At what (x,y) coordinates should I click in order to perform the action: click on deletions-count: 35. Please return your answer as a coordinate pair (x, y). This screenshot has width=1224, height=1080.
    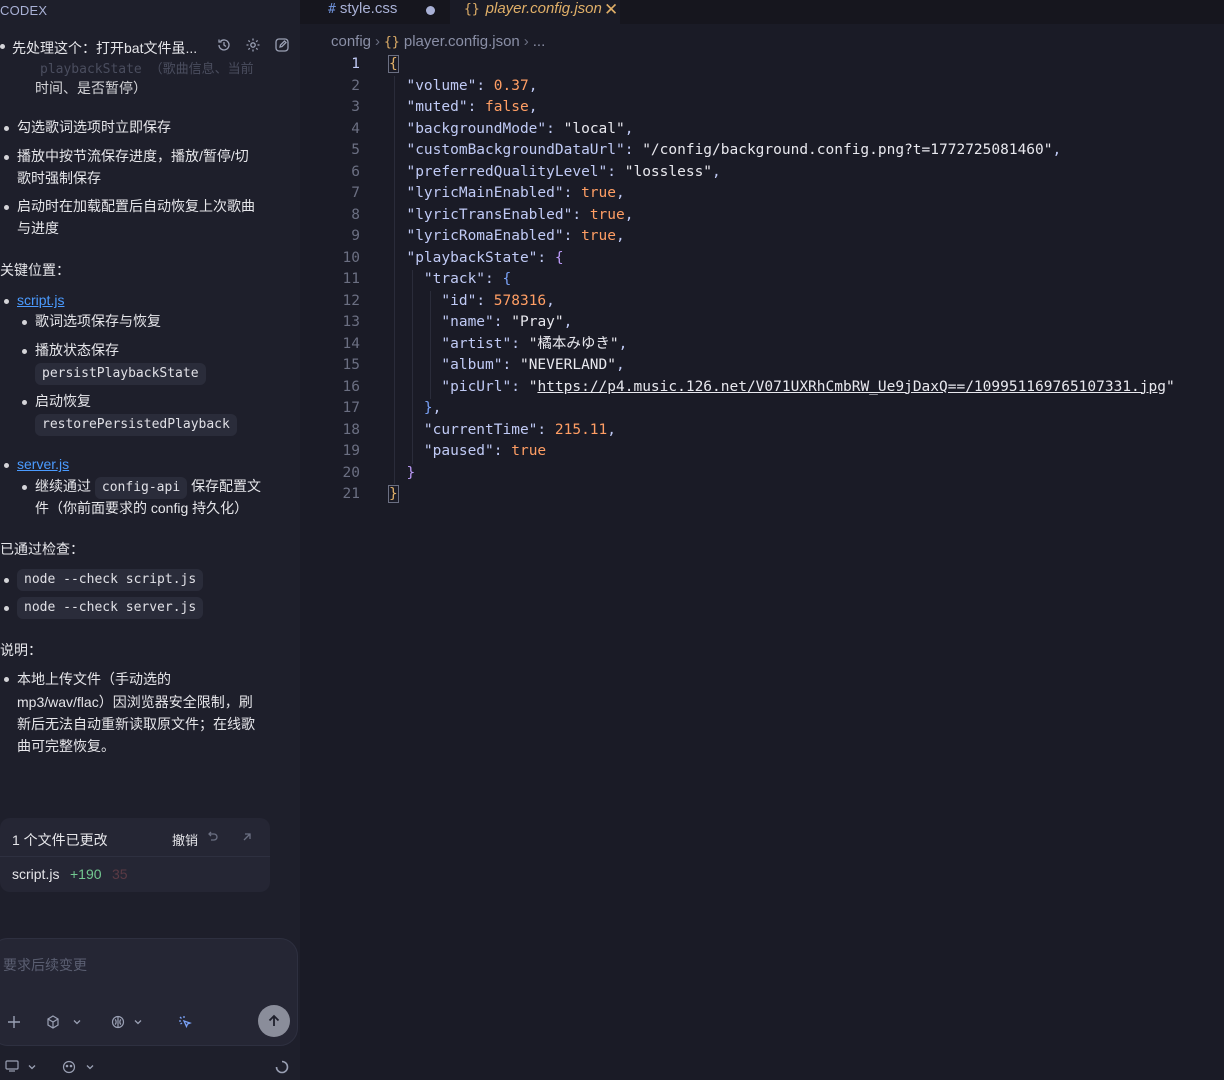
    Looking at the image, I should click on (120, 874).